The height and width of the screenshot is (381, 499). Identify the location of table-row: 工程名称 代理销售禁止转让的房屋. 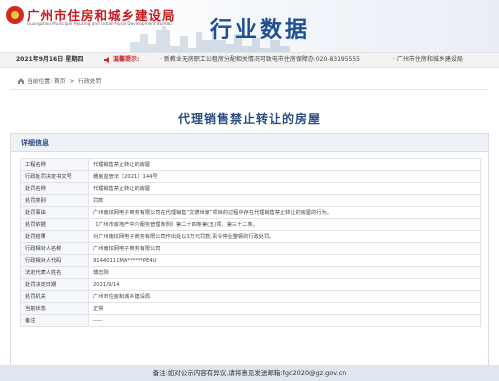
(250, 164).